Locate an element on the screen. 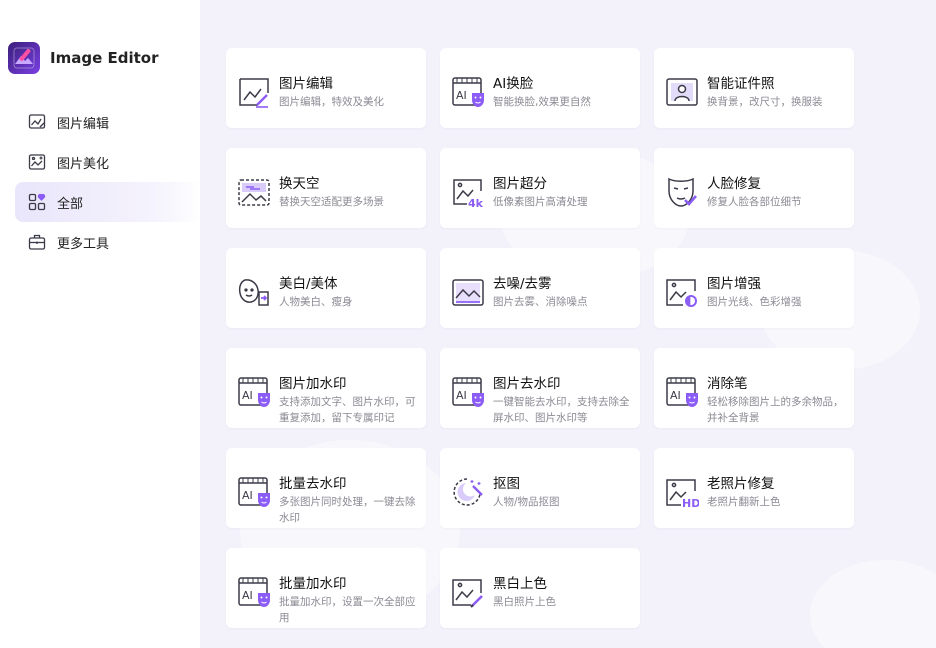  sidebar-item-more-tools: 更多工具 is located at coordinates (107, 242).